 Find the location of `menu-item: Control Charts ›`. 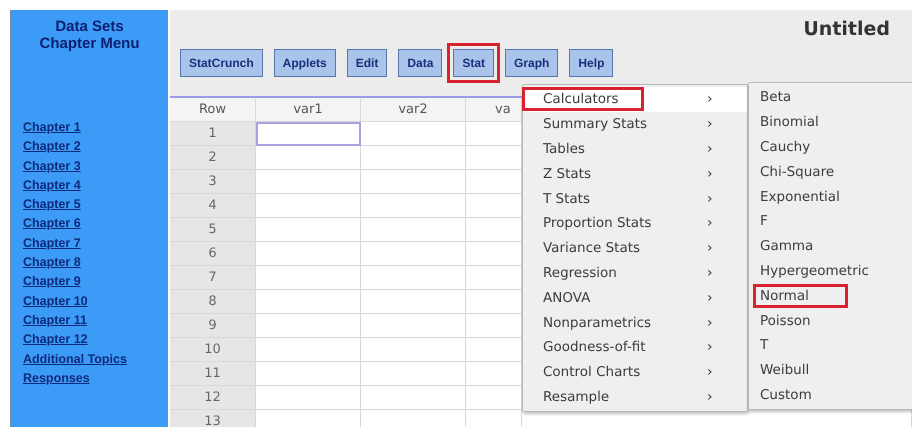

menu-item: Control Charts › is located at coordinates (635, 372).